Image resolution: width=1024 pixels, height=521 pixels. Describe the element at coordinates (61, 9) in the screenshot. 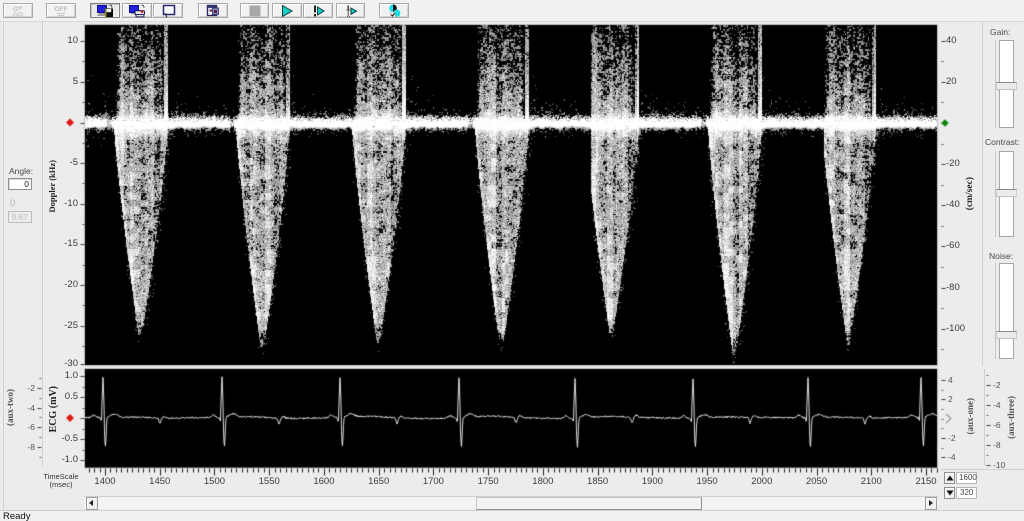

I see `svg-text: OFF` at that location.